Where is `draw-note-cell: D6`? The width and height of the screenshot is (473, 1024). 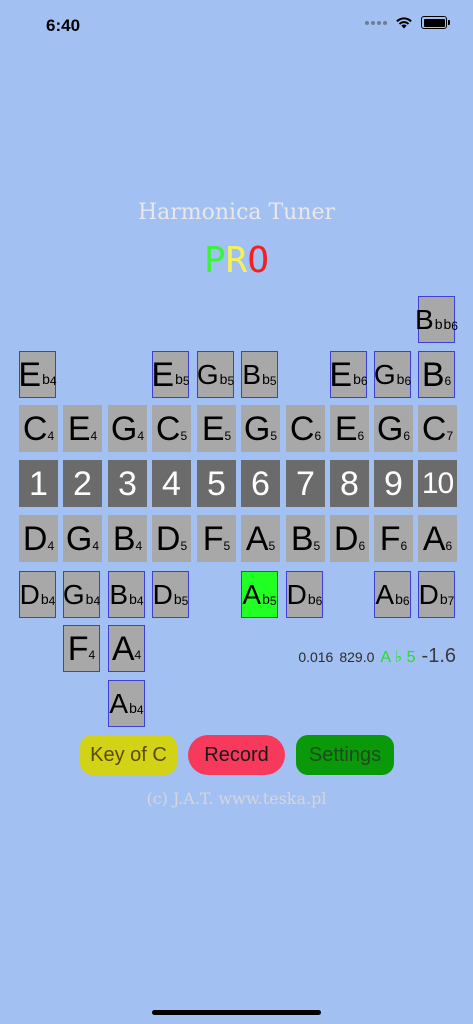 draw-note-cell: D6 is located at coordinates (349, 538).